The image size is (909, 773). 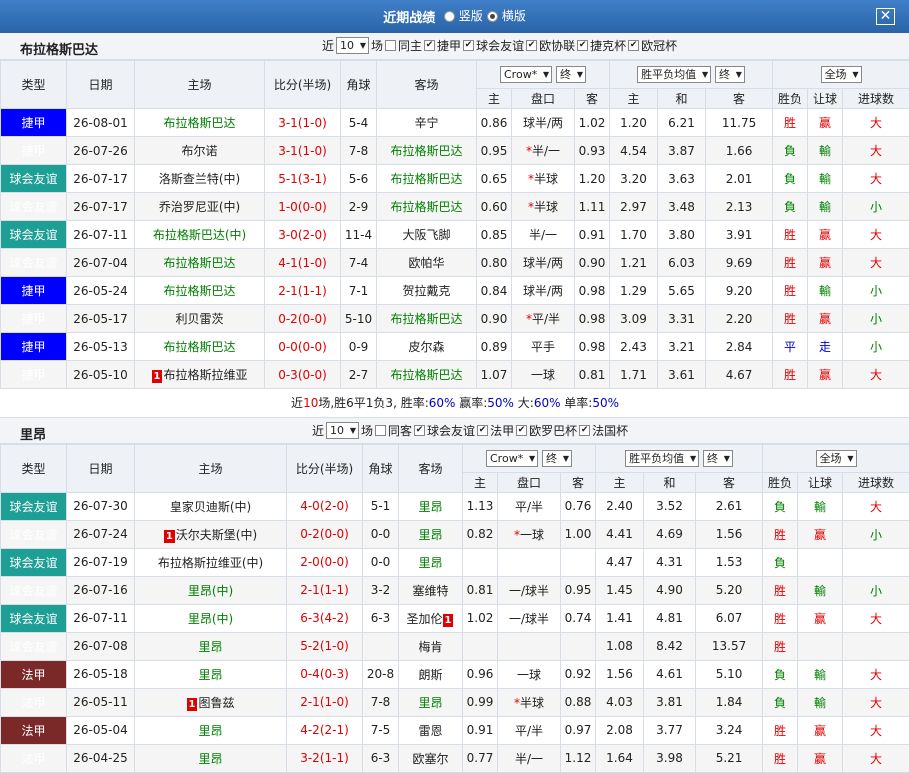 I want to click on score-cell: 2-0(0-0), so click(x=325, y=562).